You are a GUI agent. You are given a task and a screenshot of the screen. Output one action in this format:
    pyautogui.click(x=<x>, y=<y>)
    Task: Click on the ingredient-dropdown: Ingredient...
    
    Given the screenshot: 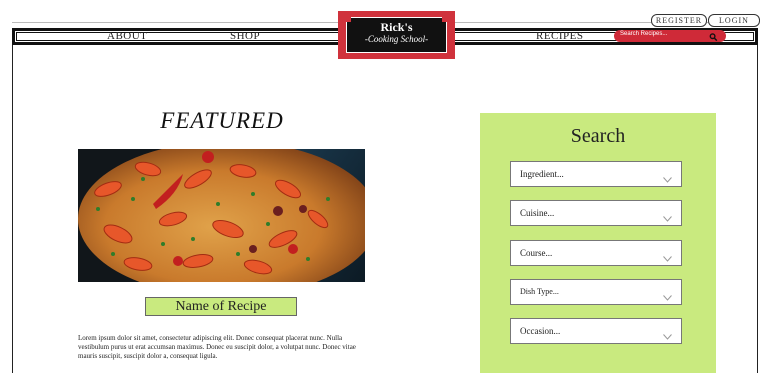 What is the action you would take?
    pyautogui.click(x=596, y=174)
    